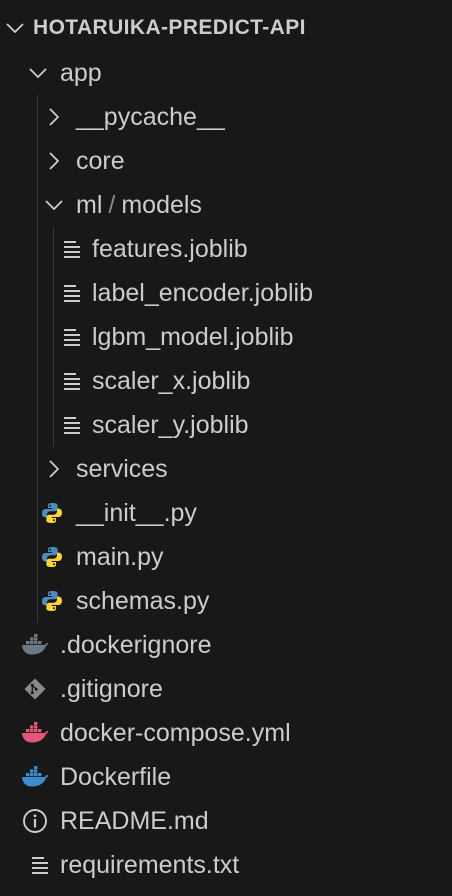 The image size is (452, 896). I want to click on file-label-encoder-joblib: label_encoder.joblib, so click(226, 293).